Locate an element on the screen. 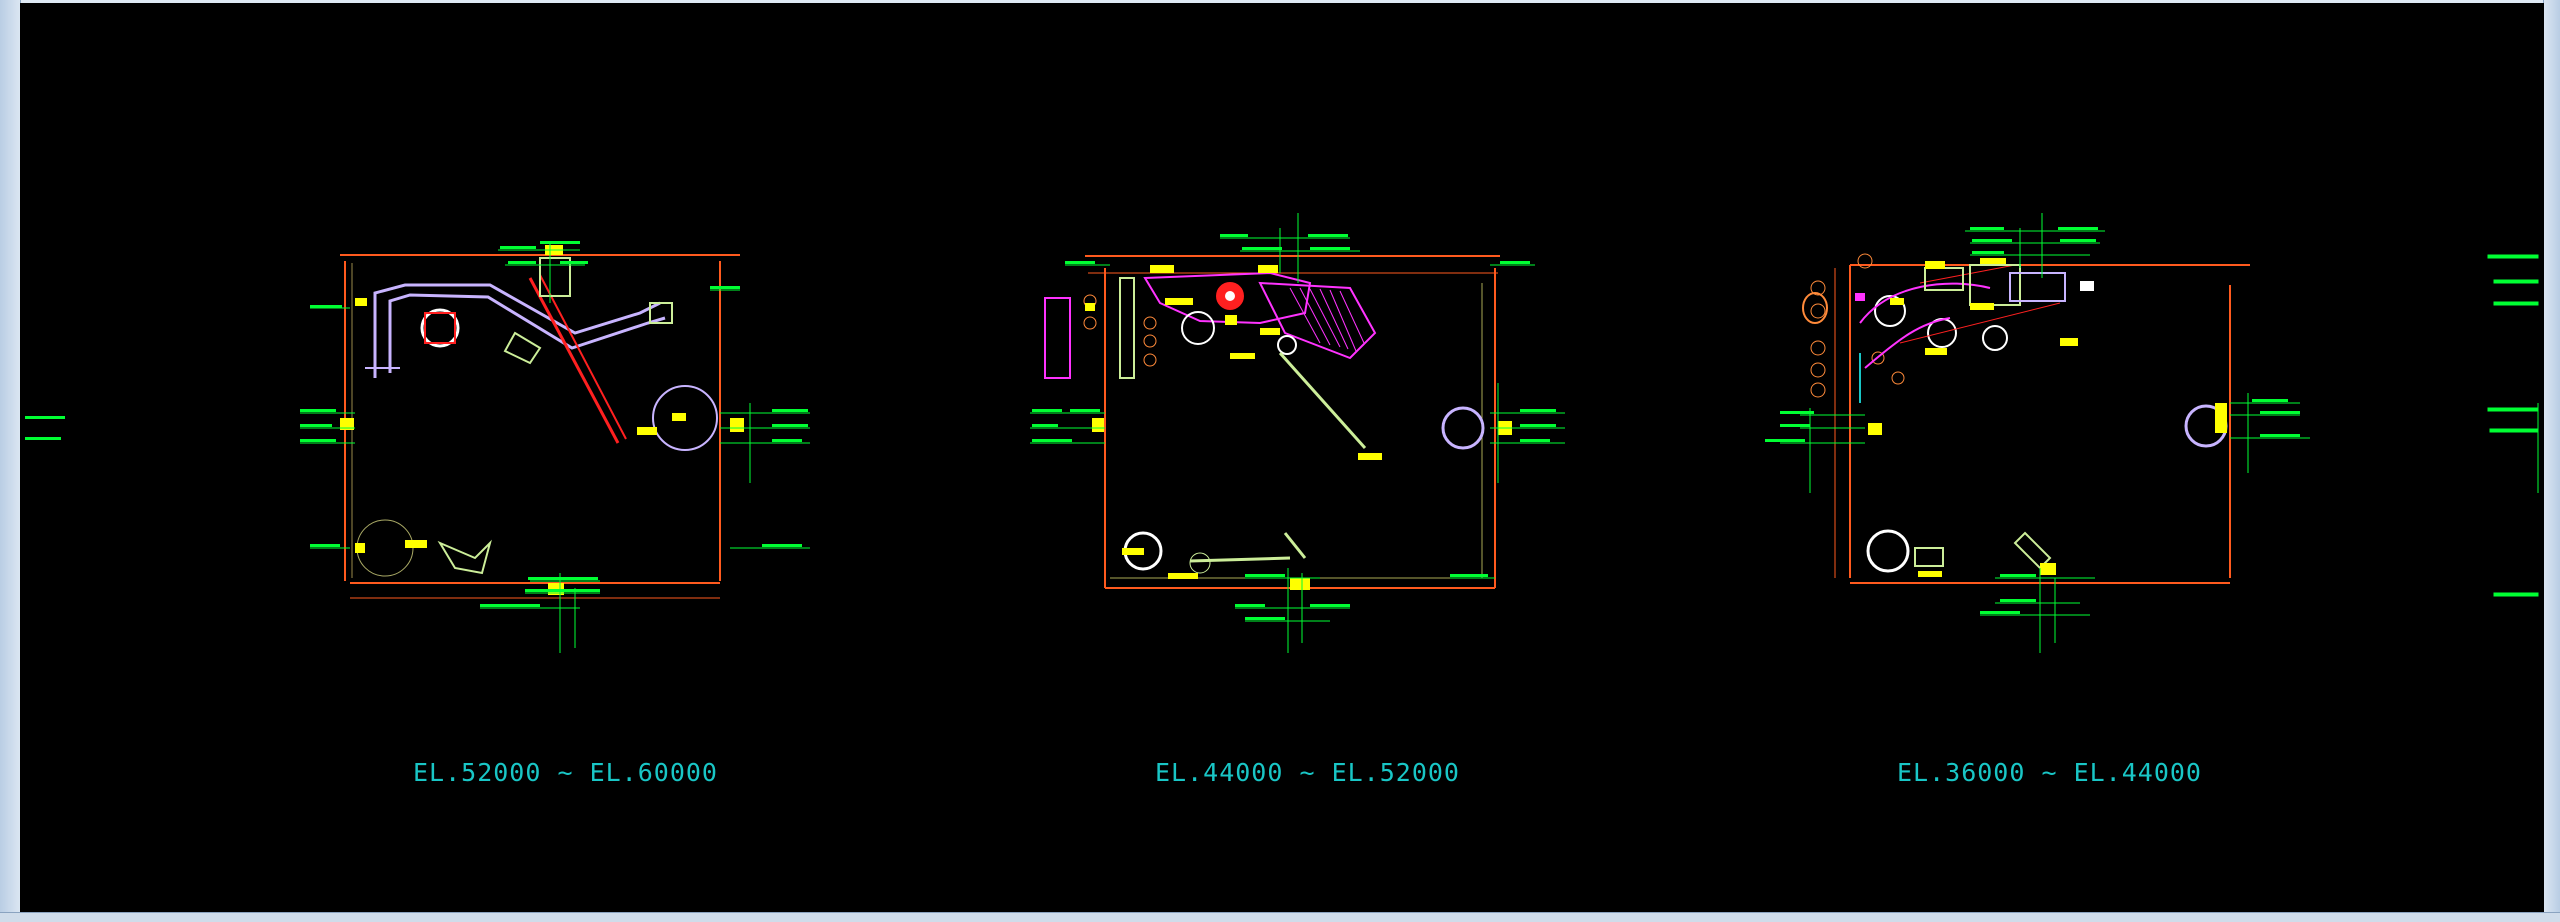 This screenshot has height=922, width=2560. partial-plan-right is located at coordinates (2513, 425).